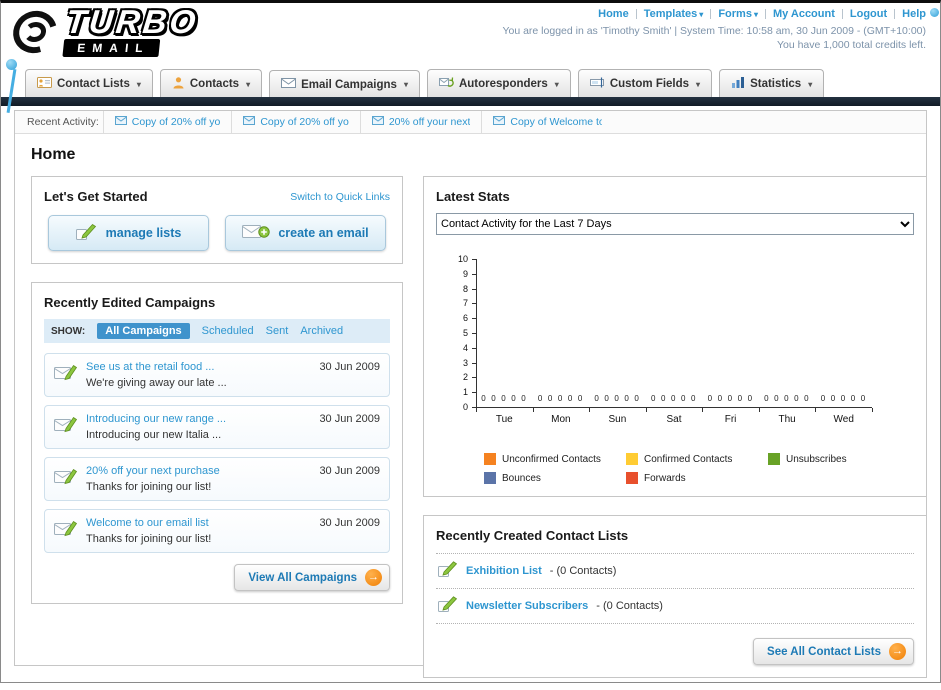 Image resolution: width=941 pixels, height=690 pixels. I want to click on legend-label: Bounces, so click(521, 478).